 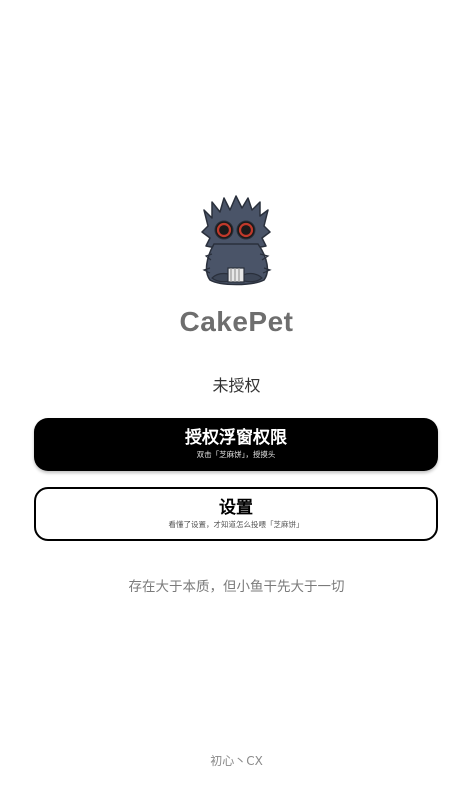 I want to click on settings-button-label: 设置, so click(x=236, y=508).